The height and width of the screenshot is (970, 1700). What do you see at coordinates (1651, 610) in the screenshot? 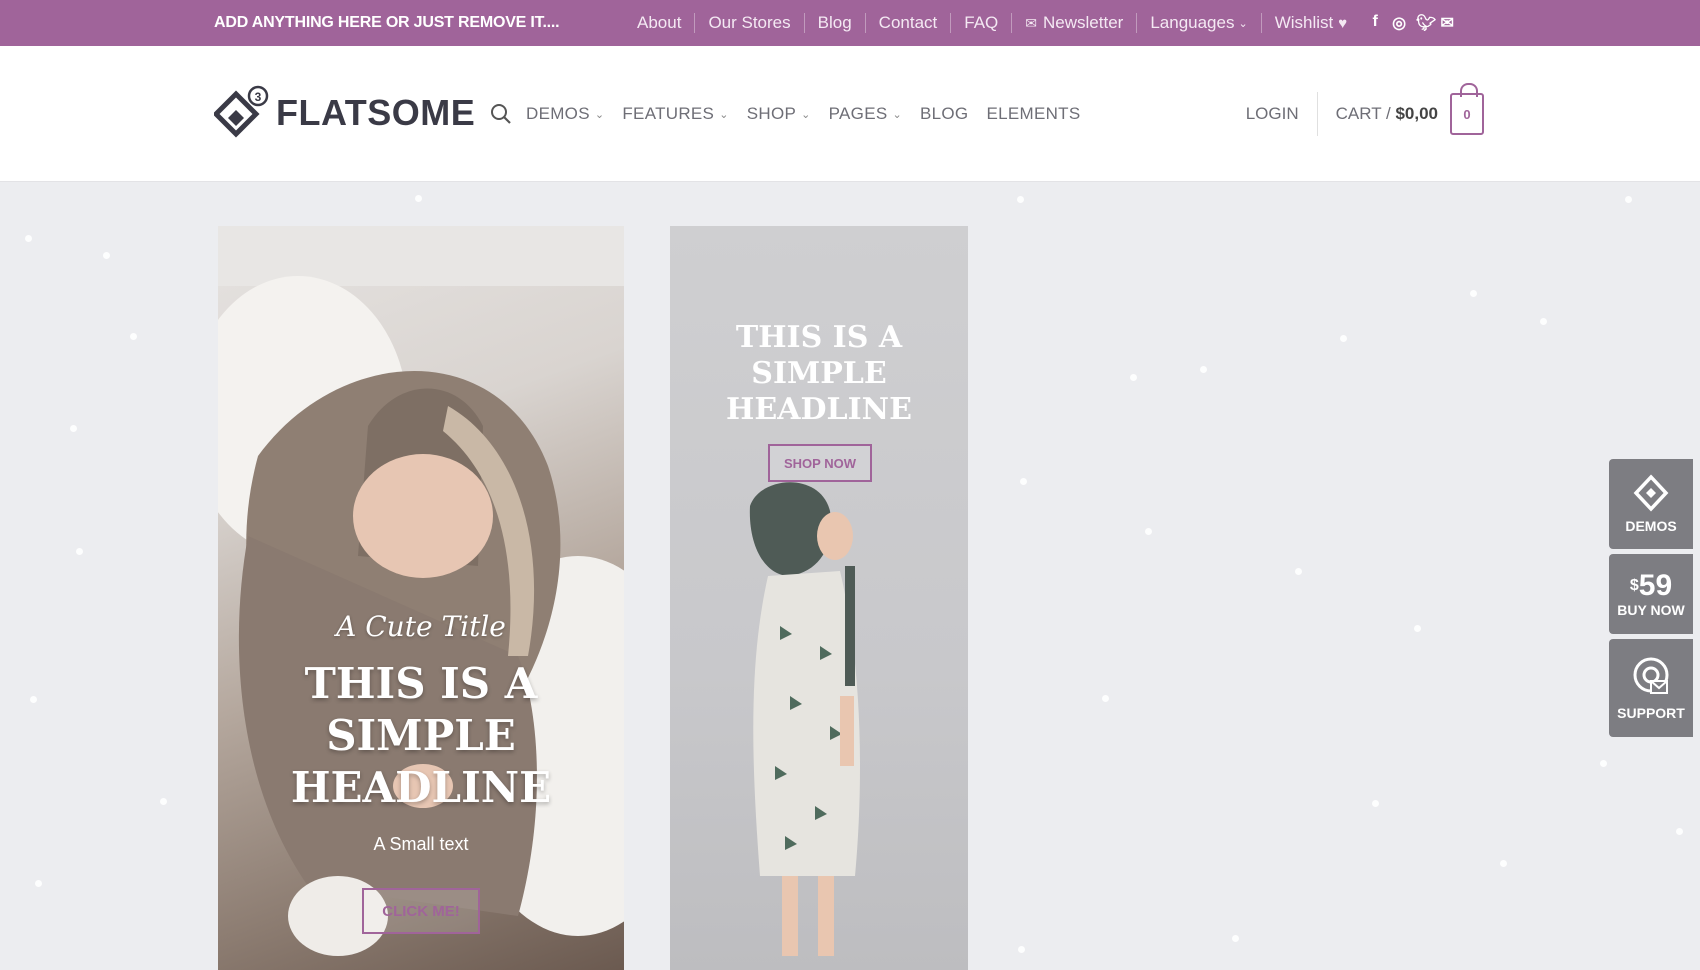
I see `buy-now-label: BUY NOW` at bounding box center [1651, 610].